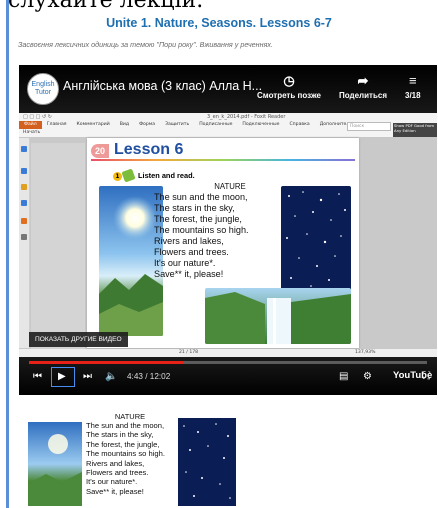 Image resolution: width=438 pixels, height=508 pixels. Describe the element at coordinates (24, 243) in the screenshot. I see `pdf-side-tools` at that location.